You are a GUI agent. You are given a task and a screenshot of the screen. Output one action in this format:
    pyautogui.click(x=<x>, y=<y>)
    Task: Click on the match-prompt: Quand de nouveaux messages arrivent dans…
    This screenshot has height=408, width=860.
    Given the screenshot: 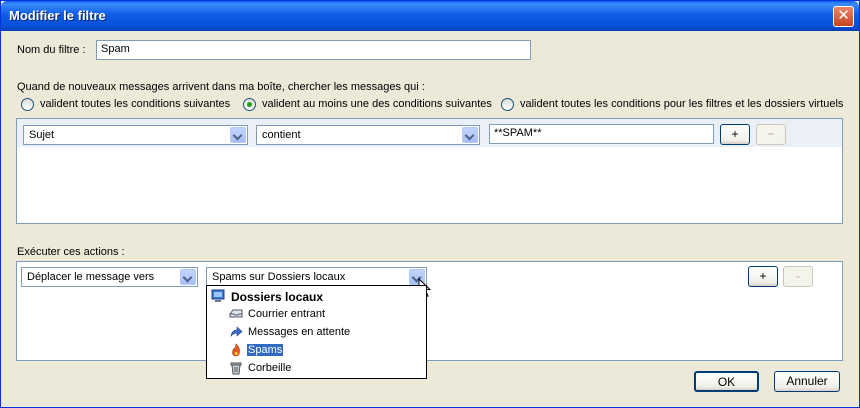 What is the action you would take?
    pyautogui.click(x=221, y=87)
    